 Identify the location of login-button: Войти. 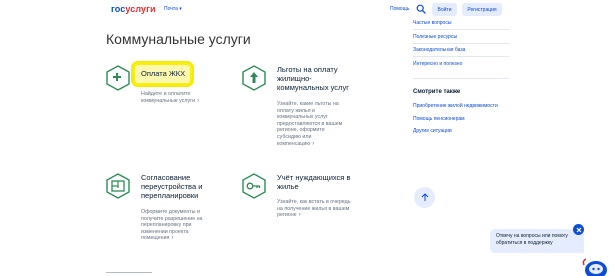
(444, 9).